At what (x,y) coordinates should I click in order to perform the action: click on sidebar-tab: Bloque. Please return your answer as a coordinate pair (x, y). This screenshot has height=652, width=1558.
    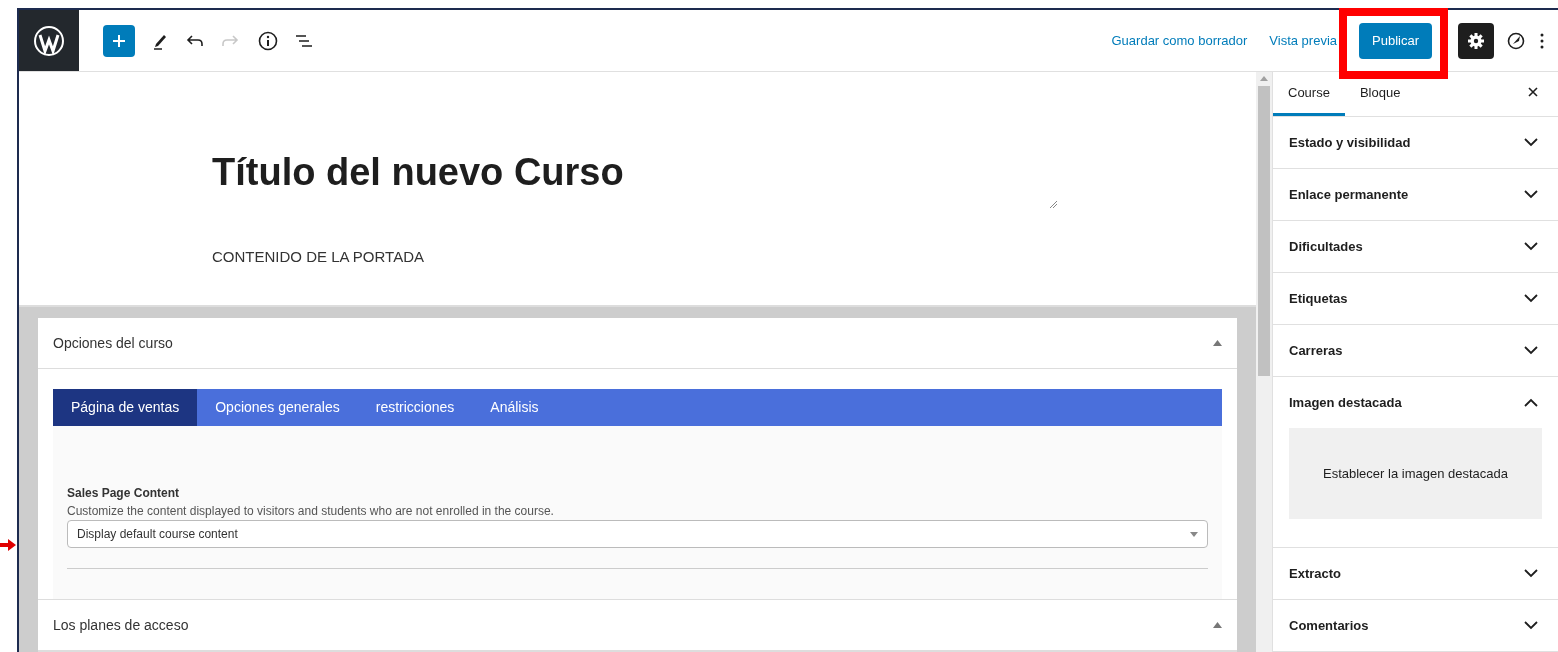
    Looking at the image, I should click on (1380, 94).